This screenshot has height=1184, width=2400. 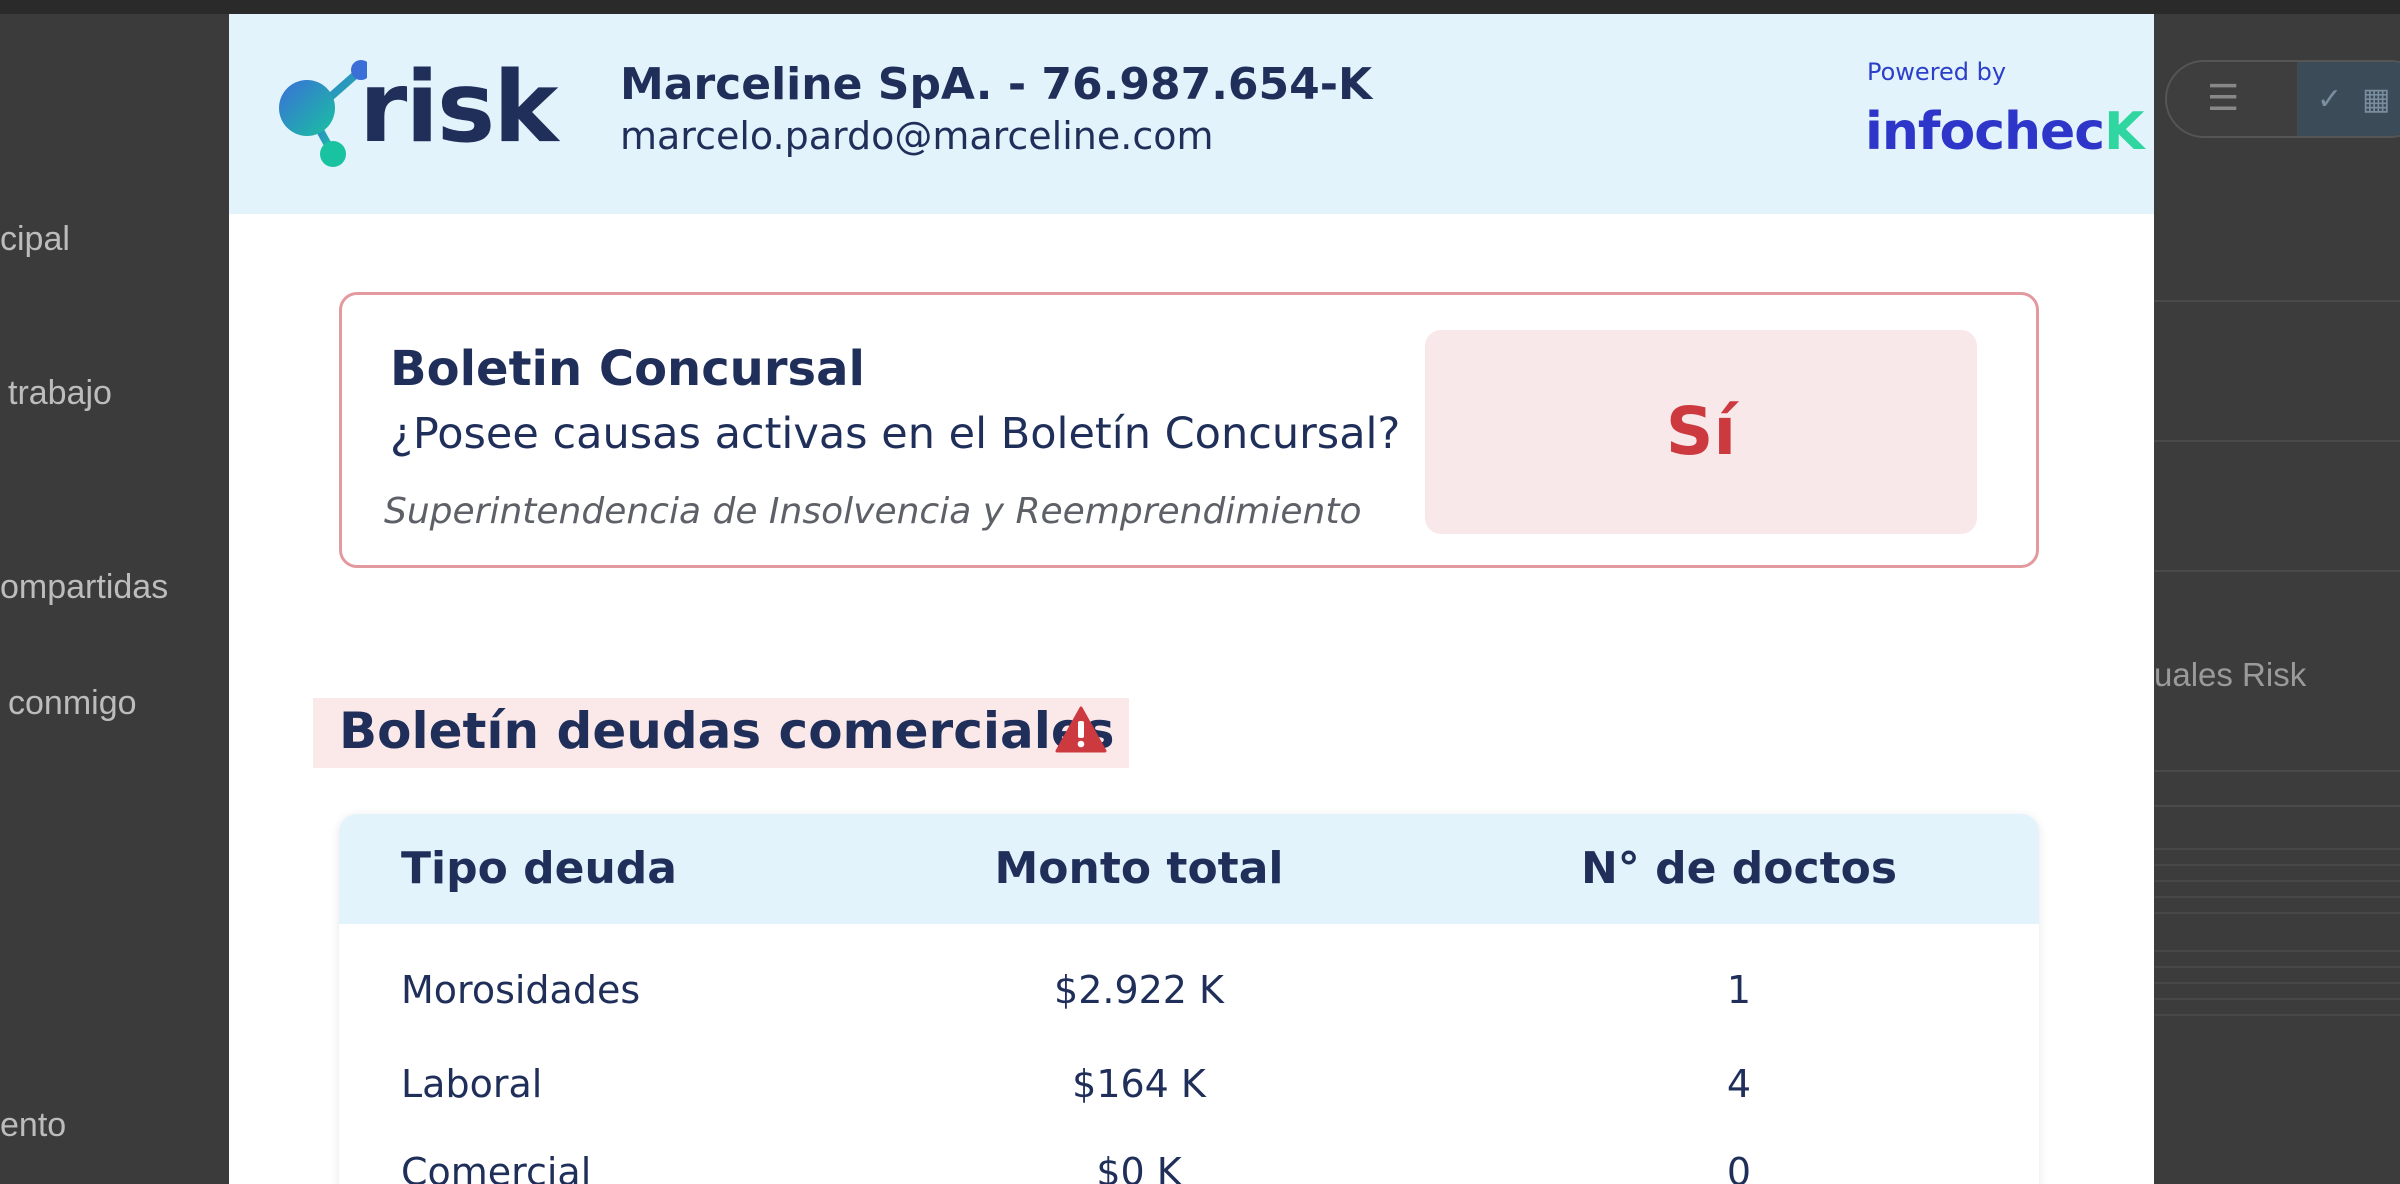 I want to click on cell-doctos: 4, so click(x=1739, y=1084).